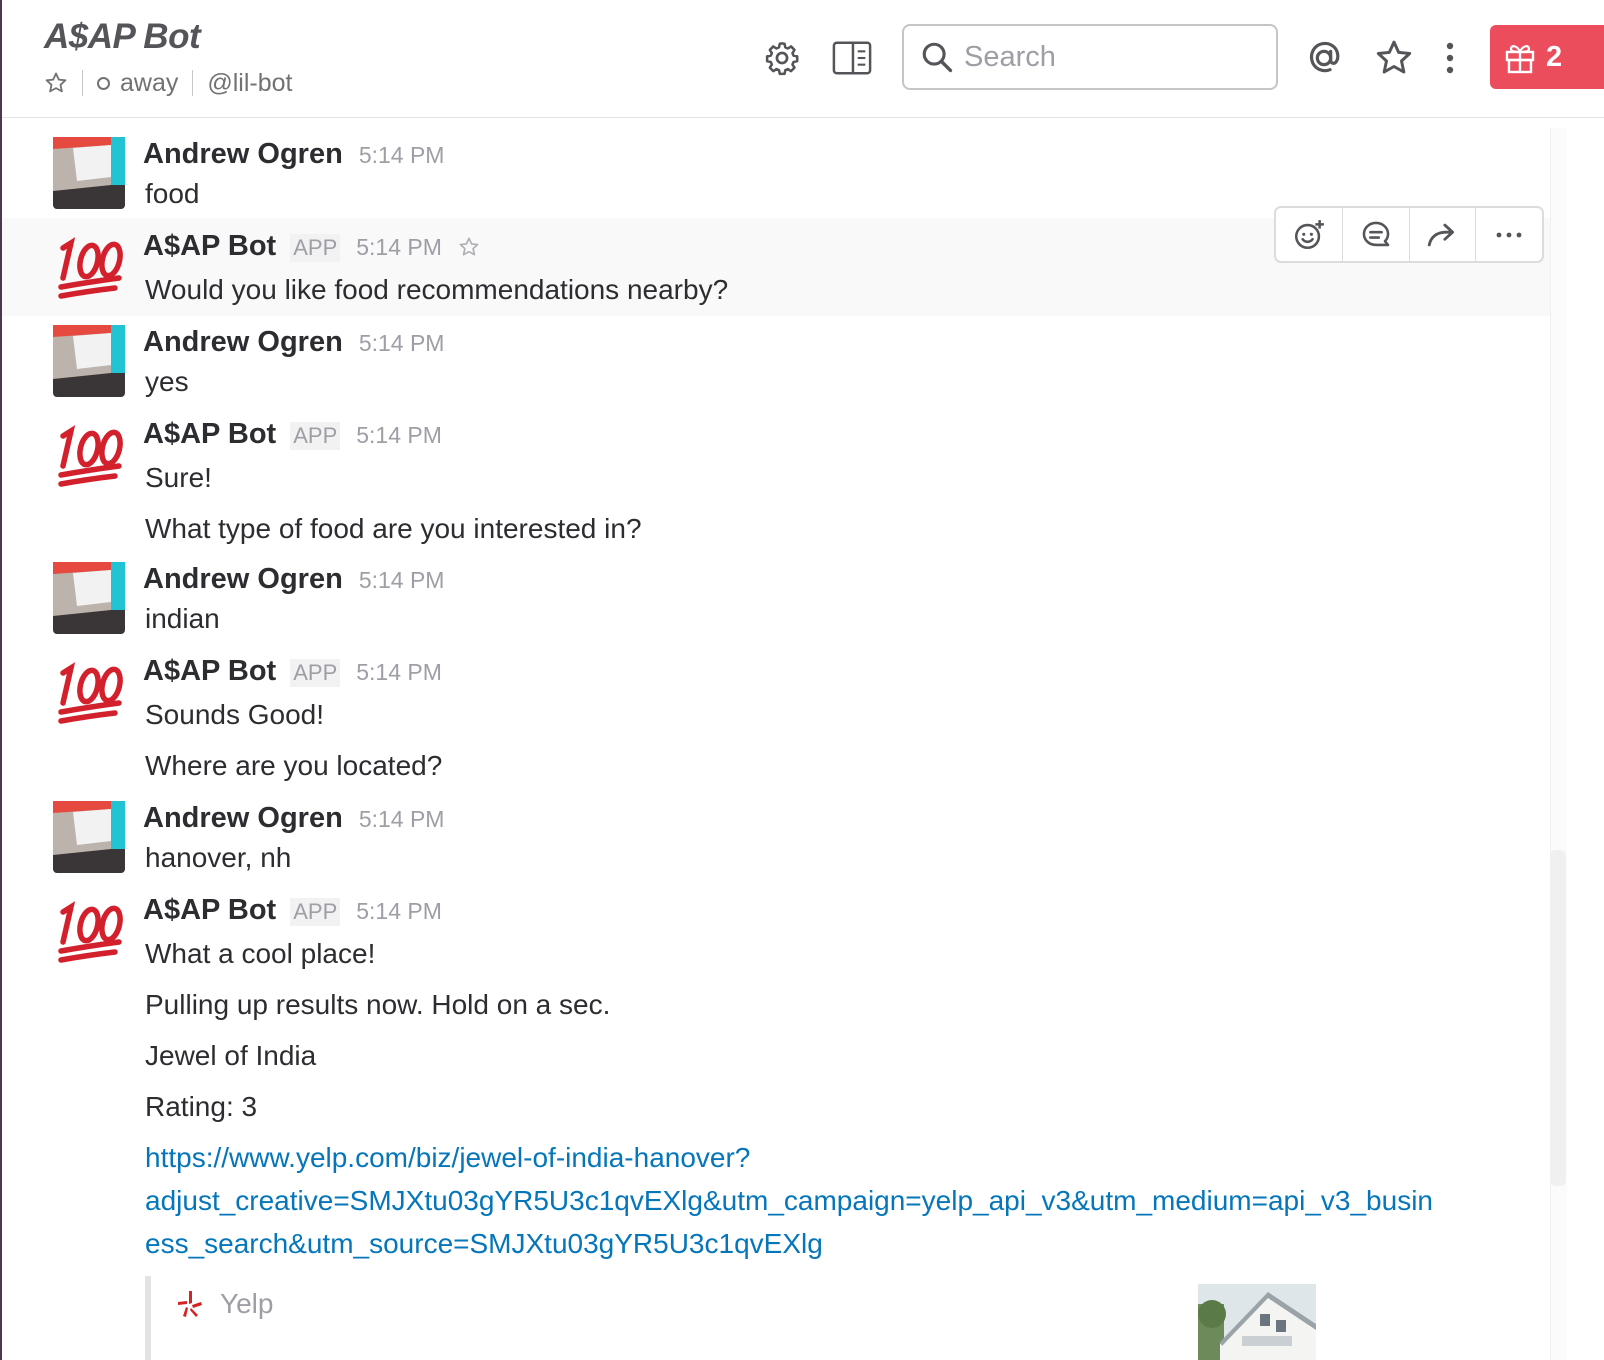 Image resolution: width=1604 pixels, height=1360 pixels. I want to click on message-text: indian, so click(182, 618).